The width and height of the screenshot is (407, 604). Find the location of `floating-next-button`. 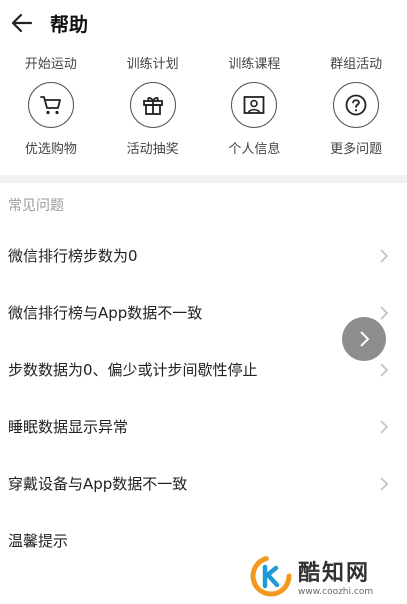

floating-next-button is located at coordinates (364, 339).